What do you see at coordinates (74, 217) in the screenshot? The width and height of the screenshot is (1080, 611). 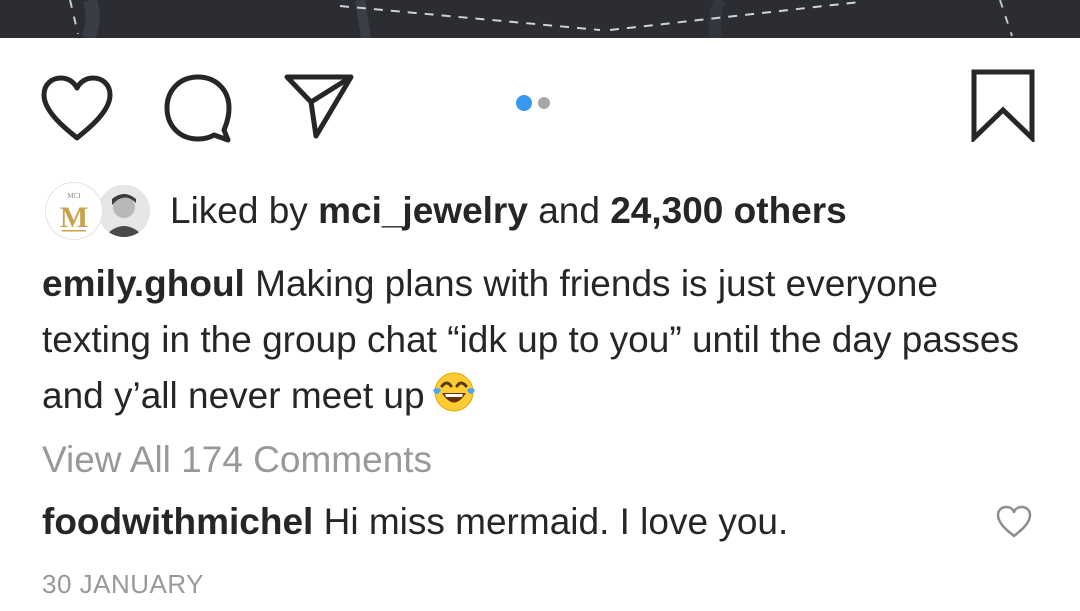 I see `svg-text: M` at bounding box center [74, 217].